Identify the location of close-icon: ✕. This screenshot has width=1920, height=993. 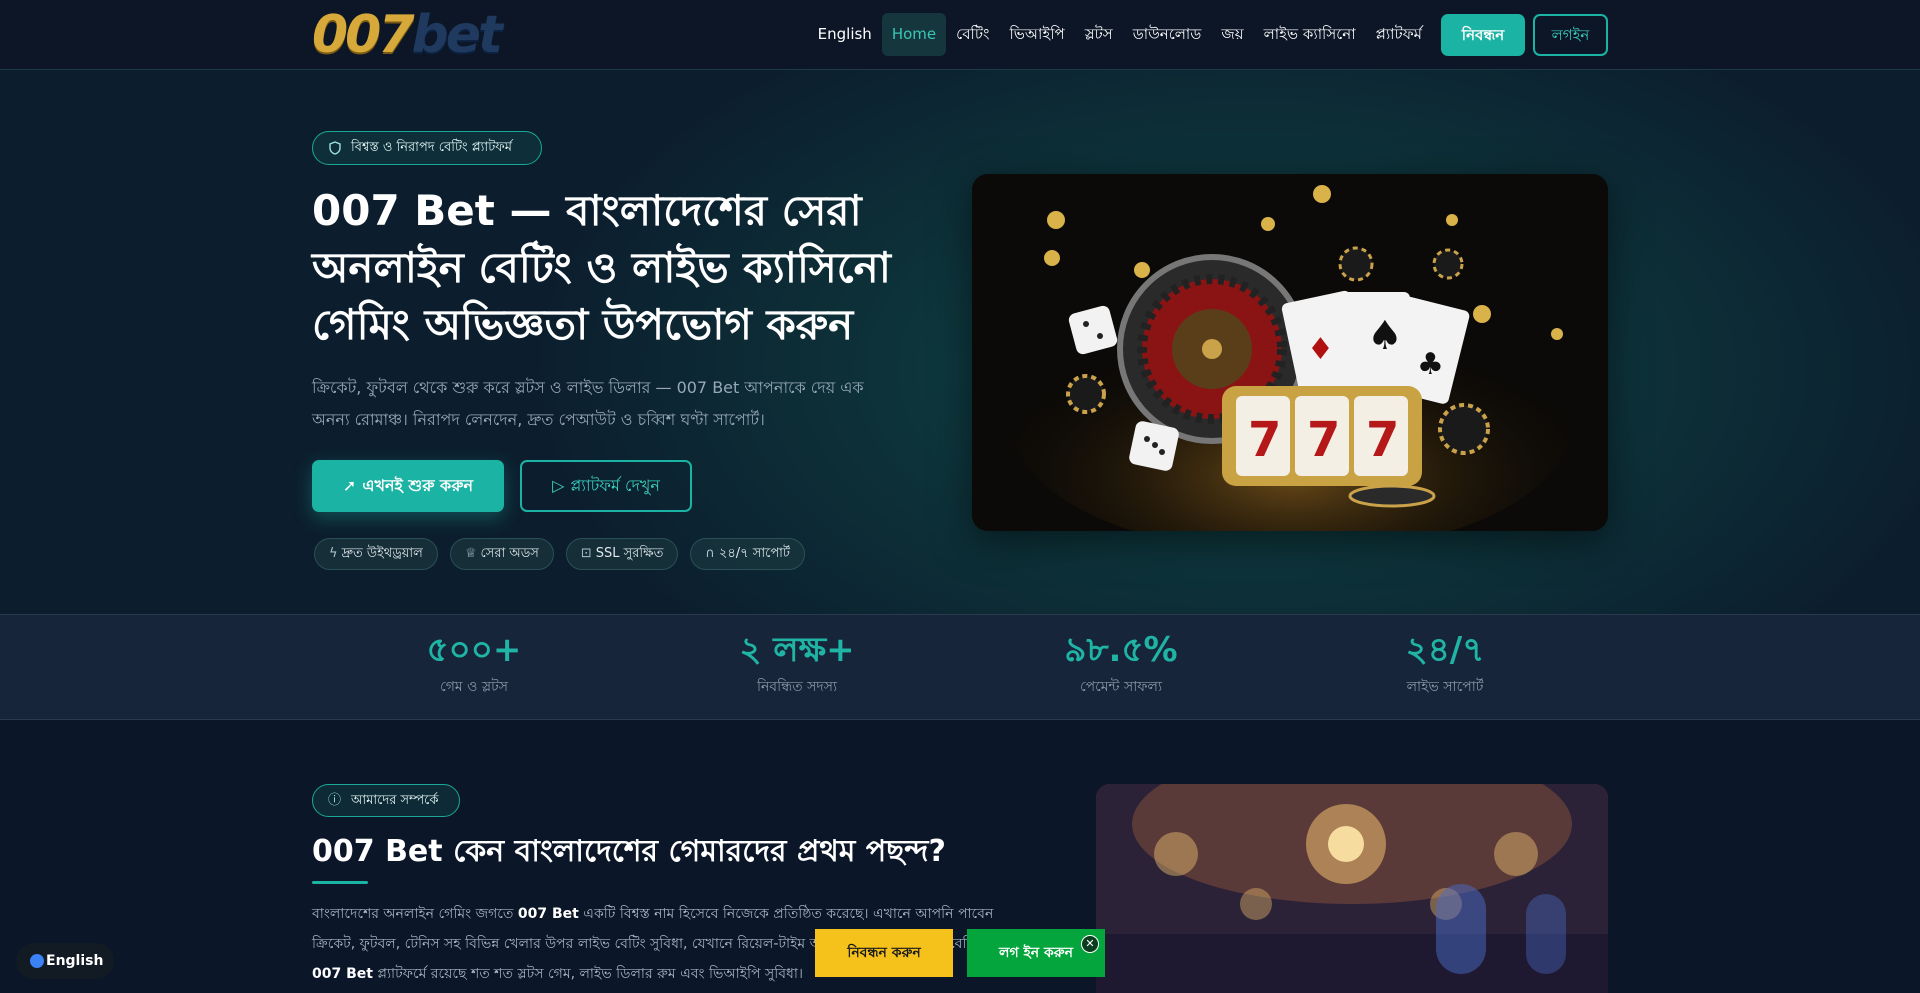
(1090, 944).